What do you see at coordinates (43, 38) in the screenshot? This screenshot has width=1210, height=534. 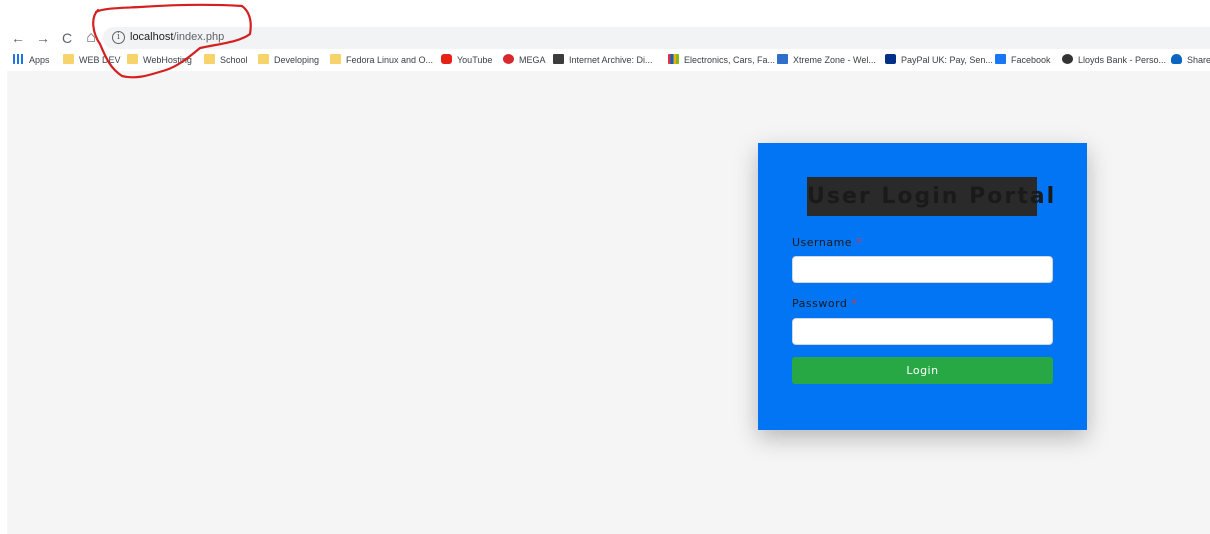 I see `forward-arrow-icon: →` at bounding box center [43, 38].